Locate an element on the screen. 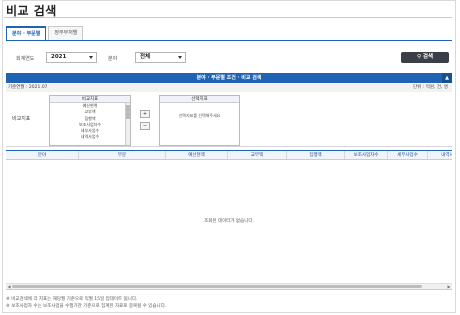 This screenshot has height=315, width=460. empty-state-message: 조회된 데이터가 없습니다. is located at coordinates (229, 221).